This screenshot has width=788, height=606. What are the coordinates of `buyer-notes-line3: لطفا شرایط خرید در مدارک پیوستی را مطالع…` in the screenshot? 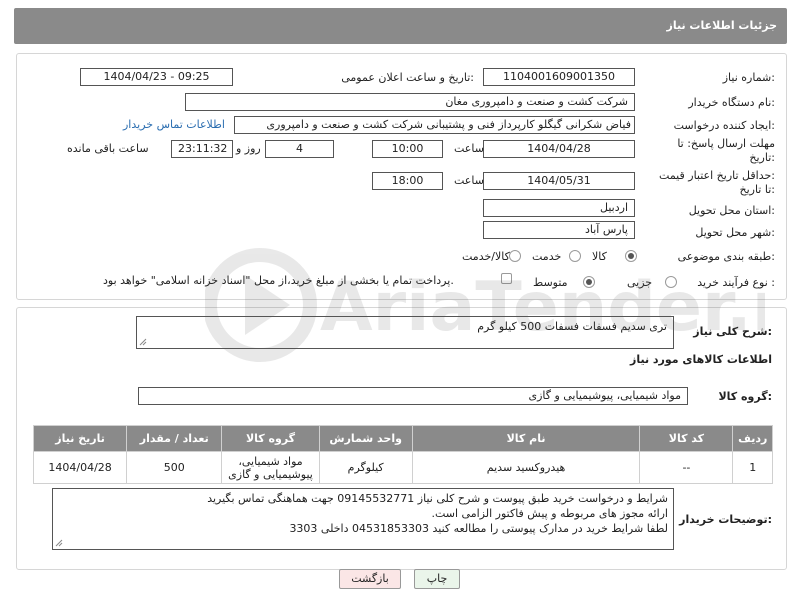 It's located at (478, 528).